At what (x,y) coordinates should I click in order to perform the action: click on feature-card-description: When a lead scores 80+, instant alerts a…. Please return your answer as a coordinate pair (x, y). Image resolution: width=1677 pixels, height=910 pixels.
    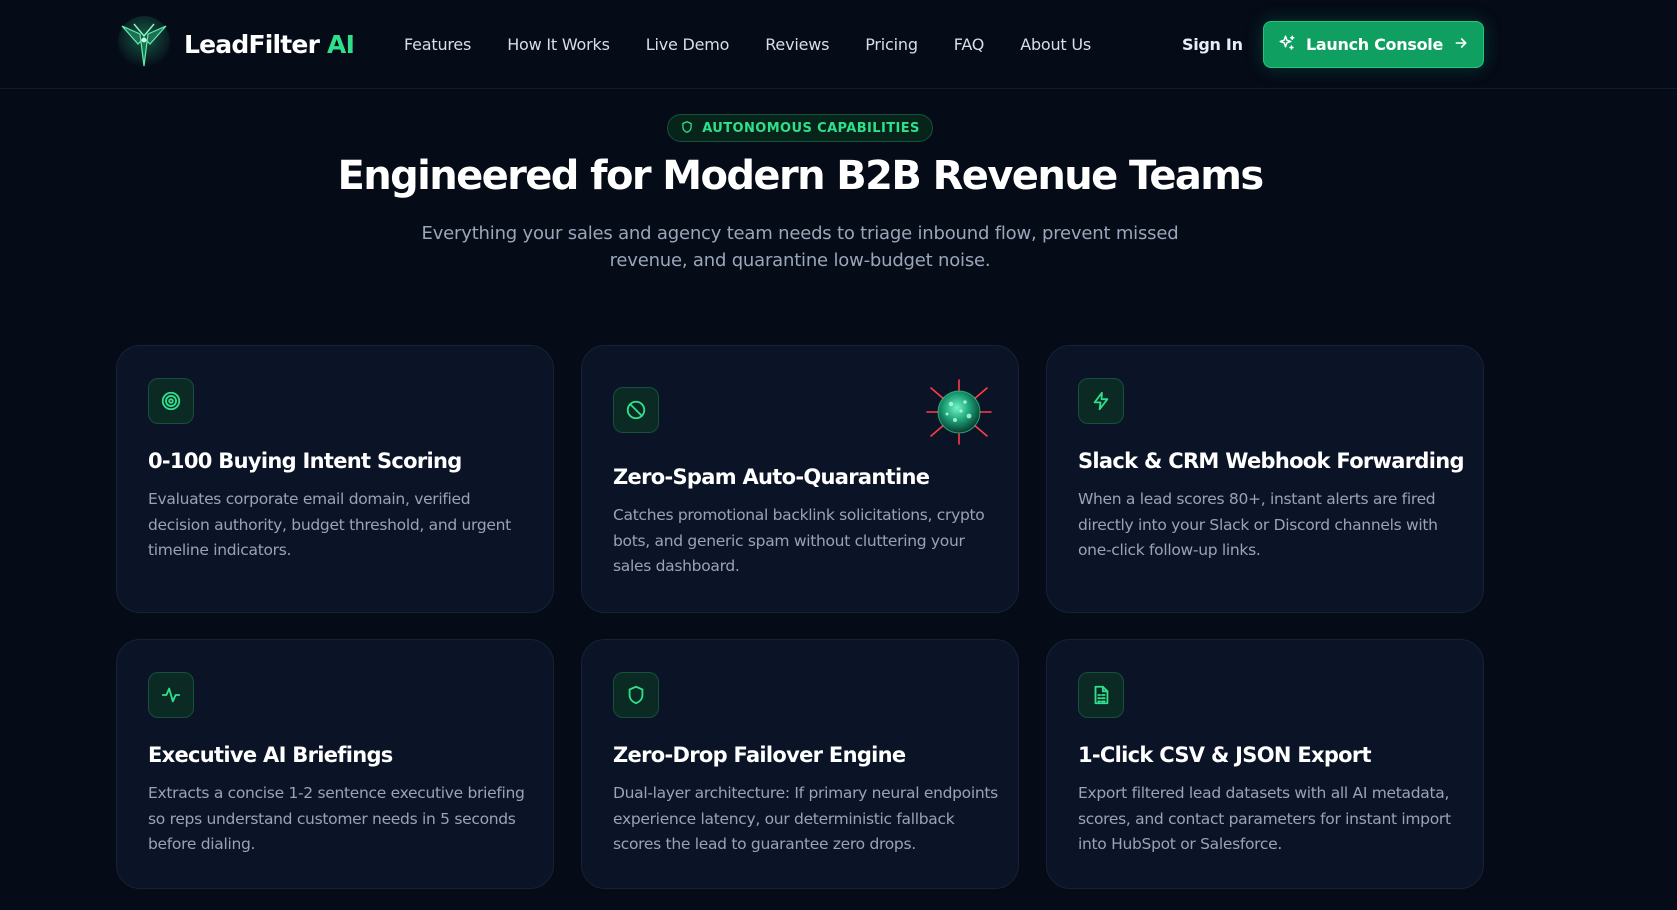
    Looking at the image, I should click on (1258, 524).